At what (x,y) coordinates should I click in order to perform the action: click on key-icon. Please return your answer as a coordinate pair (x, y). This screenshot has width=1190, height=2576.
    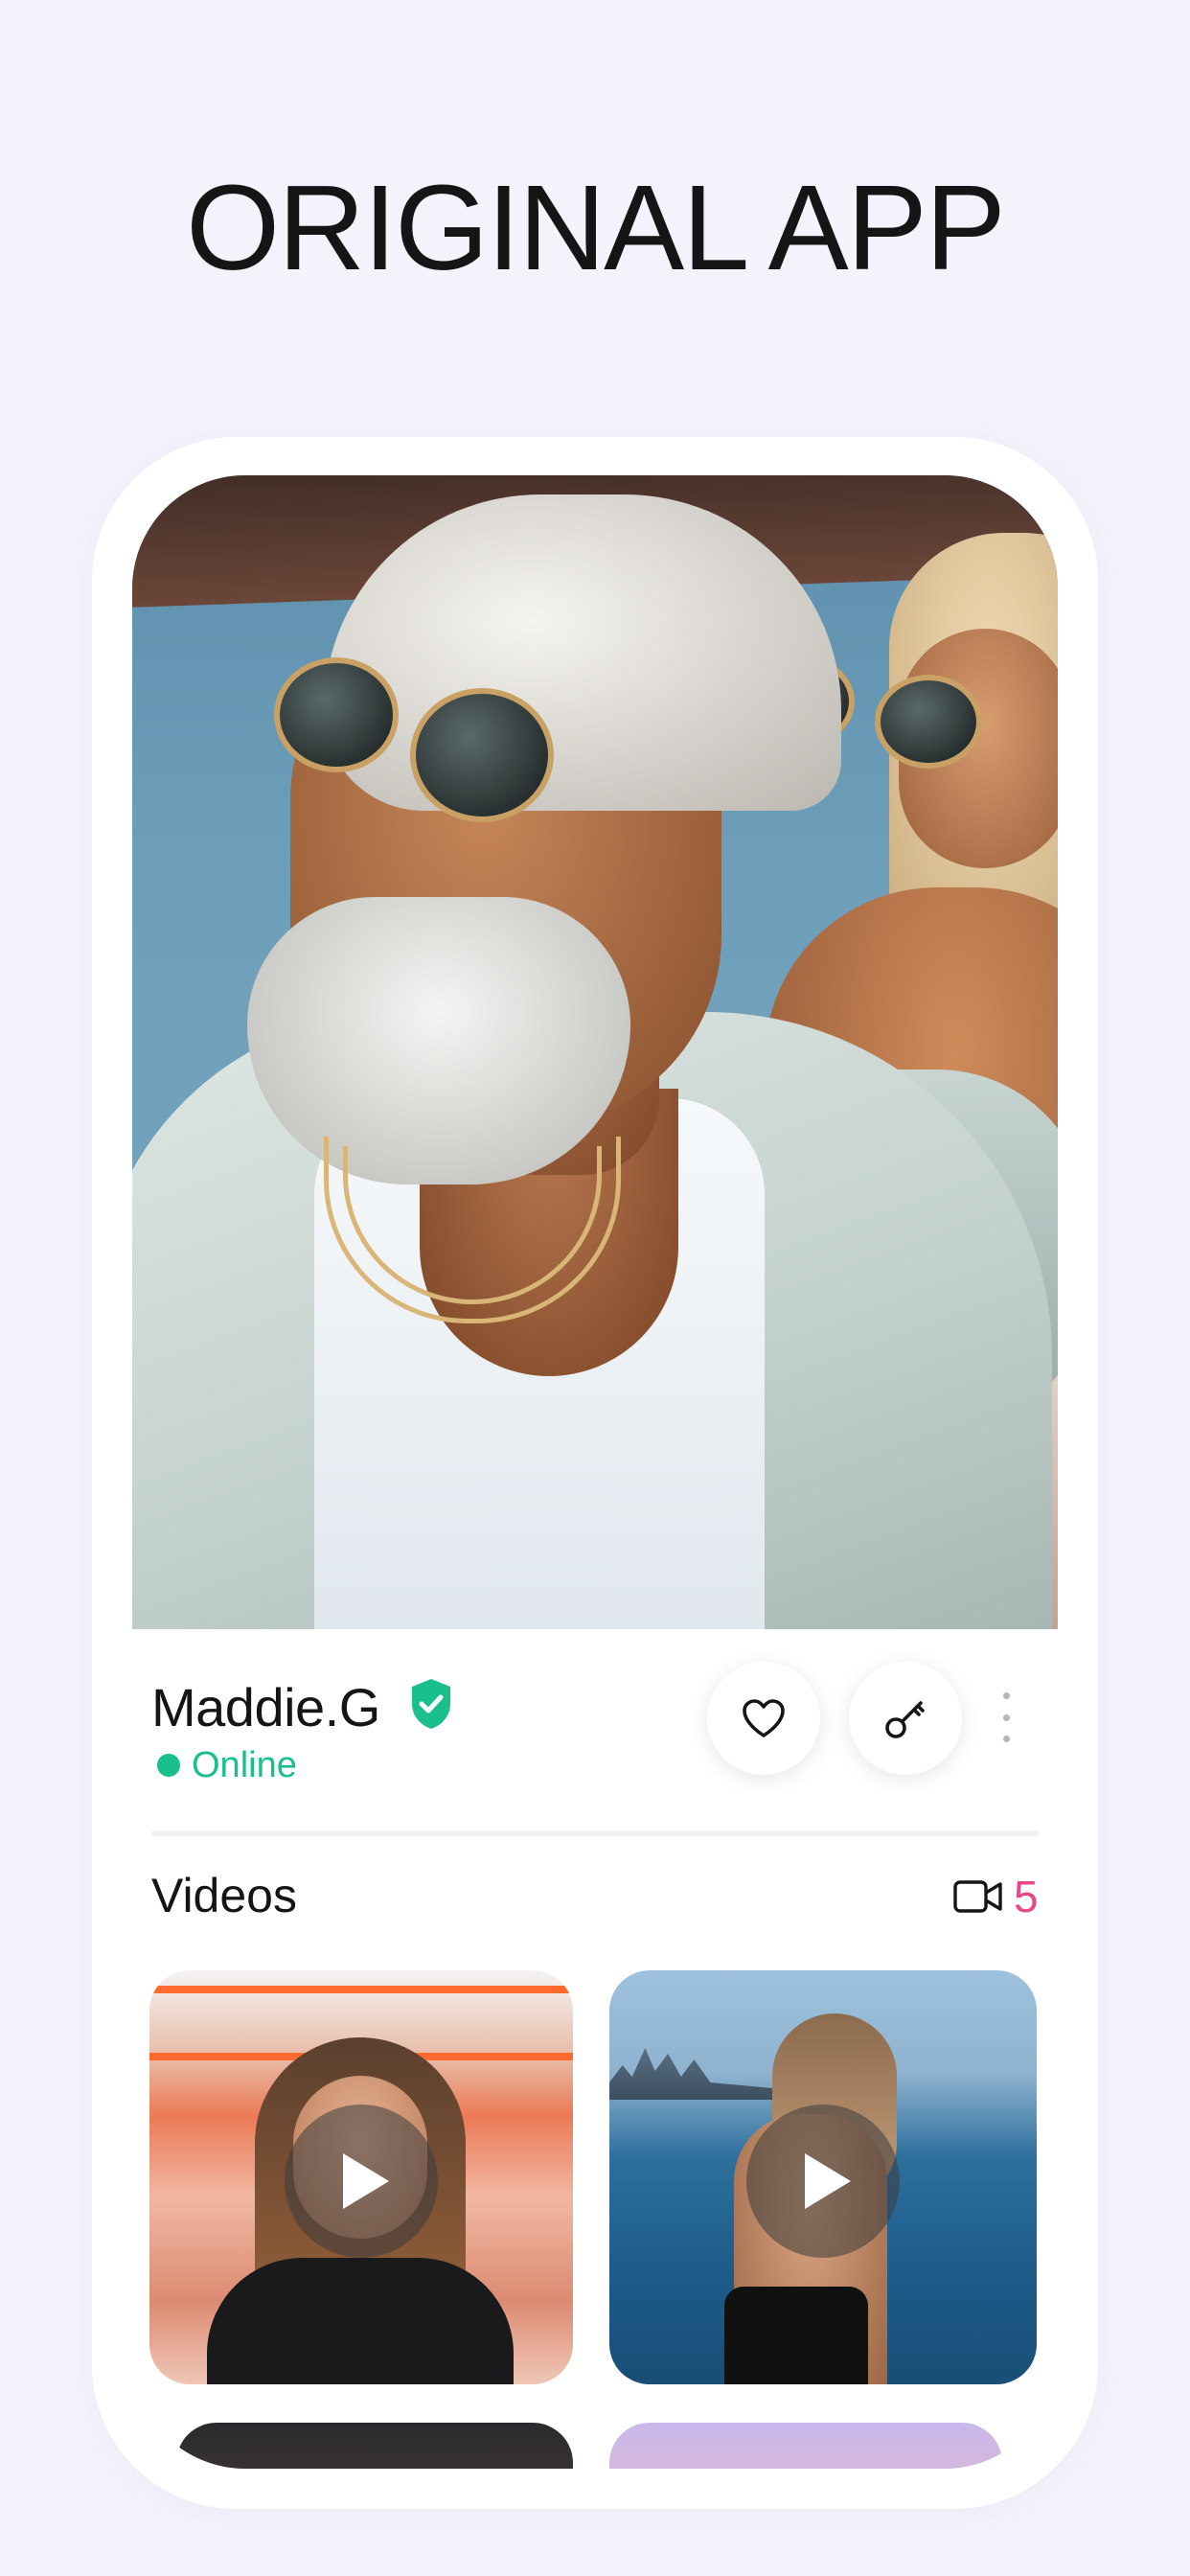
    Looking at the image, I should click on (905, 1719).